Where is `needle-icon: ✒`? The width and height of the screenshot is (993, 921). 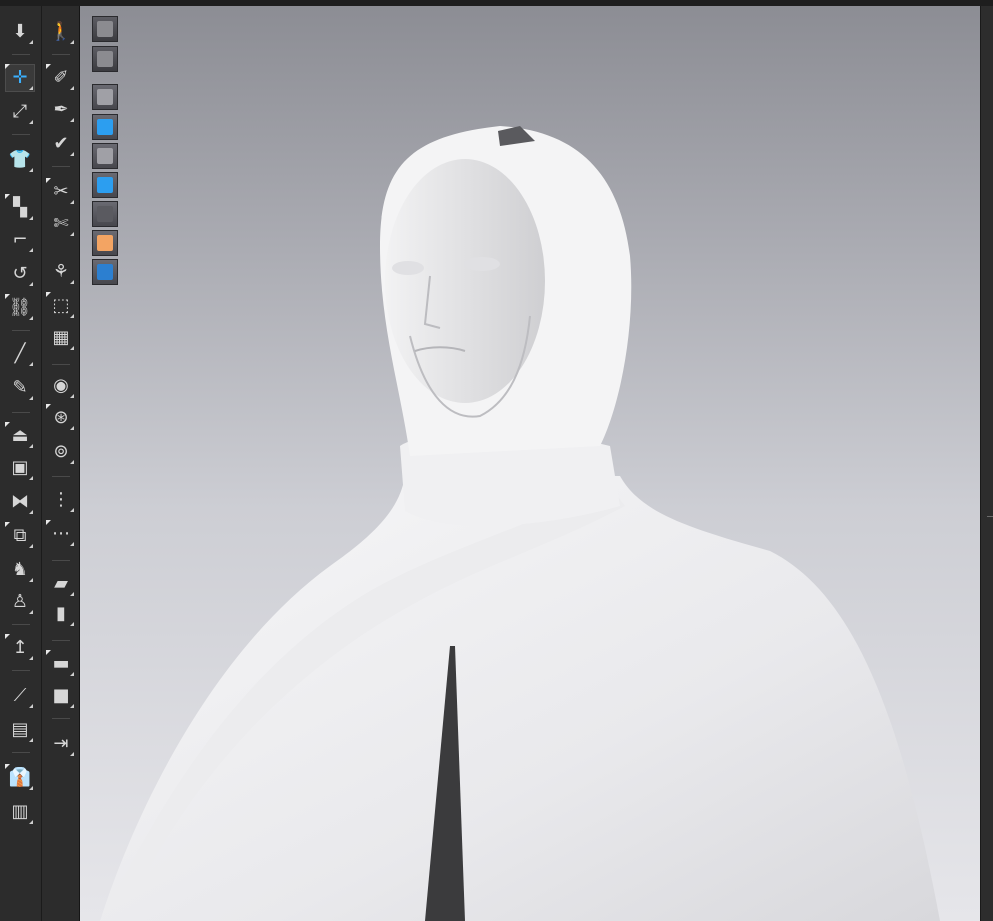
needle-icon: ✒ is located at coordinates (61, 109).